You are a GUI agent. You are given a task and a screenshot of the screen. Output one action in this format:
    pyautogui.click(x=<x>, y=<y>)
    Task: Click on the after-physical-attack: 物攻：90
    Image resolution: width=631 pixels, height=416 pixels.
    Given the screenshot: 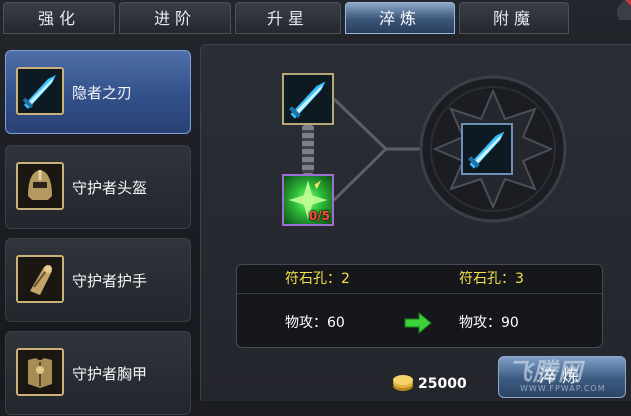 What is the action you would take?
    pyautogui.click(x=489, y=323)
    